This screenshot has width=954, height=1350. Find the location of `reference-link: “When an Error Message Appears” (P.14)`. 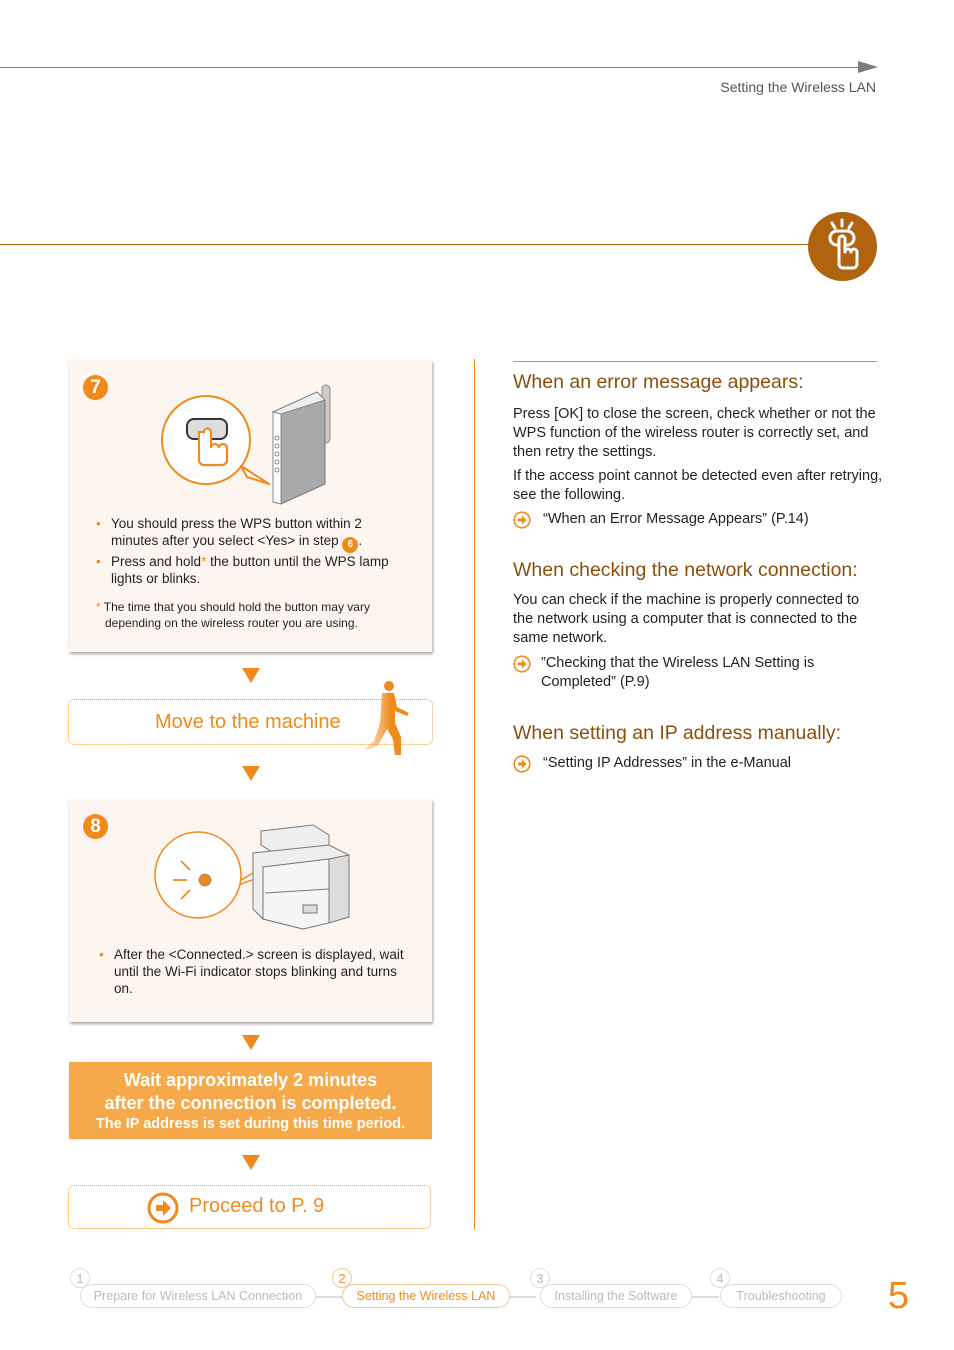

reference-link: “When an Error Message Appears” (P.14) is located at coordinates (698, 519).